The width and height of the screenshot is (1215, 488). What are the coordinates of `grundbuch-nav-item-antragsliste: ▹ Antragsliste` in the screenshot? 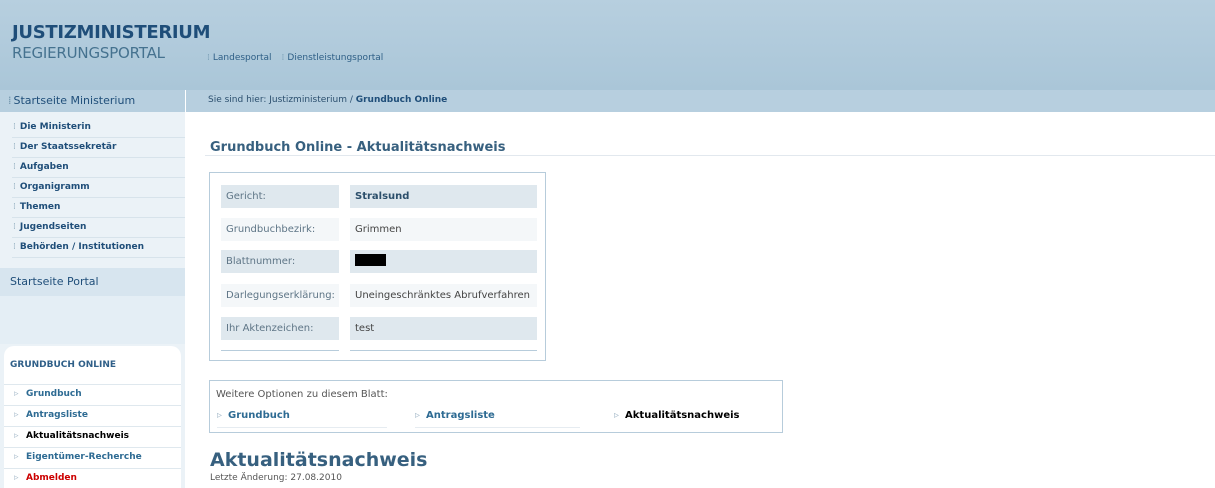 It's located at (92, 415).